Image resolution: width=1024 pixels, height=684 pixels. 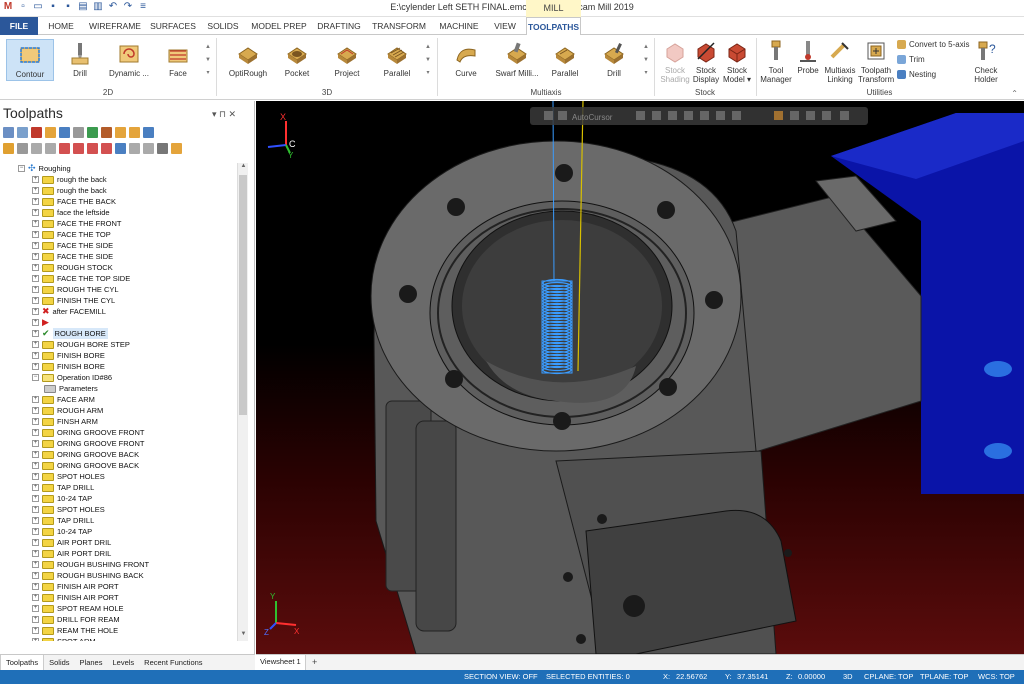 What do you see at coordinates (614, 60) in the screenshot?
I see `drill-multiaxis-button: Drill` at bounding box center [614, 60].